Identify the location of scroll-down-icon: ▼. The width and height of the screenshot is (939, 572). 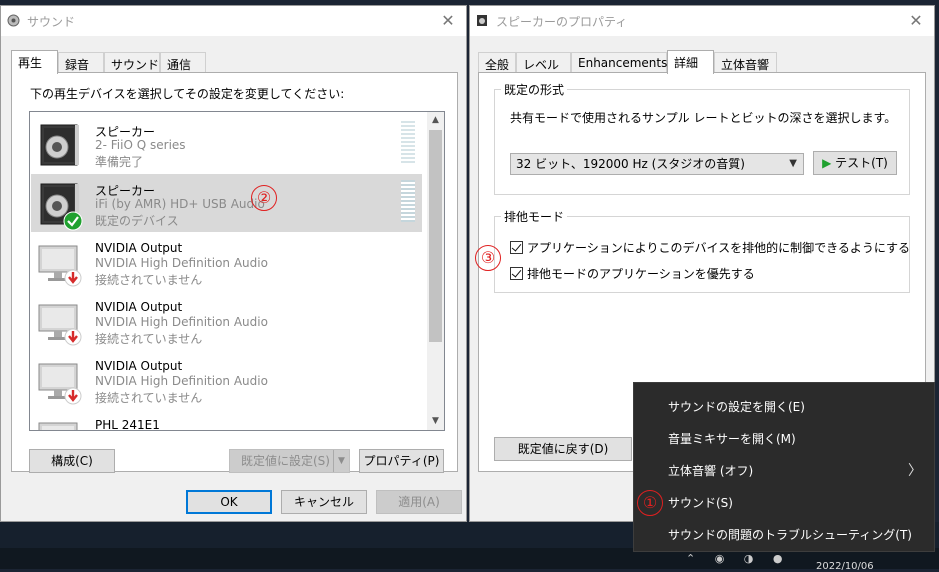
(435, 421).